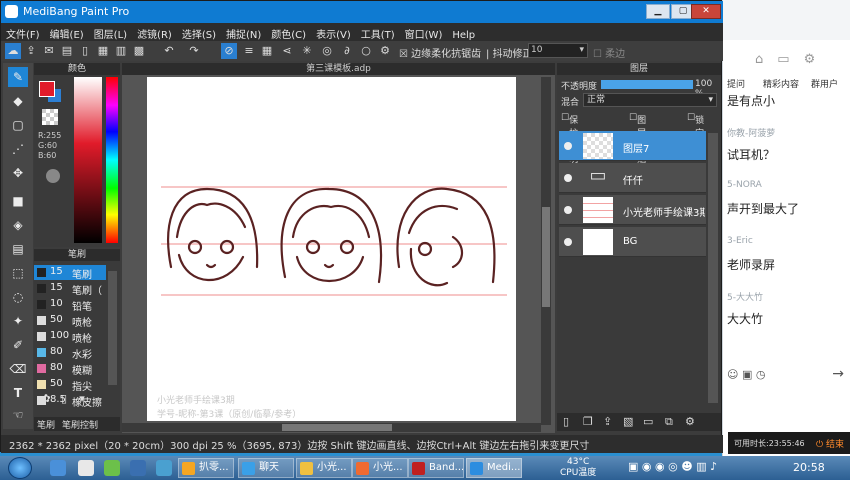 The width and height of the screenshot is (850, 480). What do you see at coordinates (18, 345) in the screenshot?
I see `select-pen-tool-icon: ✐` at bounding box center [18, 345].